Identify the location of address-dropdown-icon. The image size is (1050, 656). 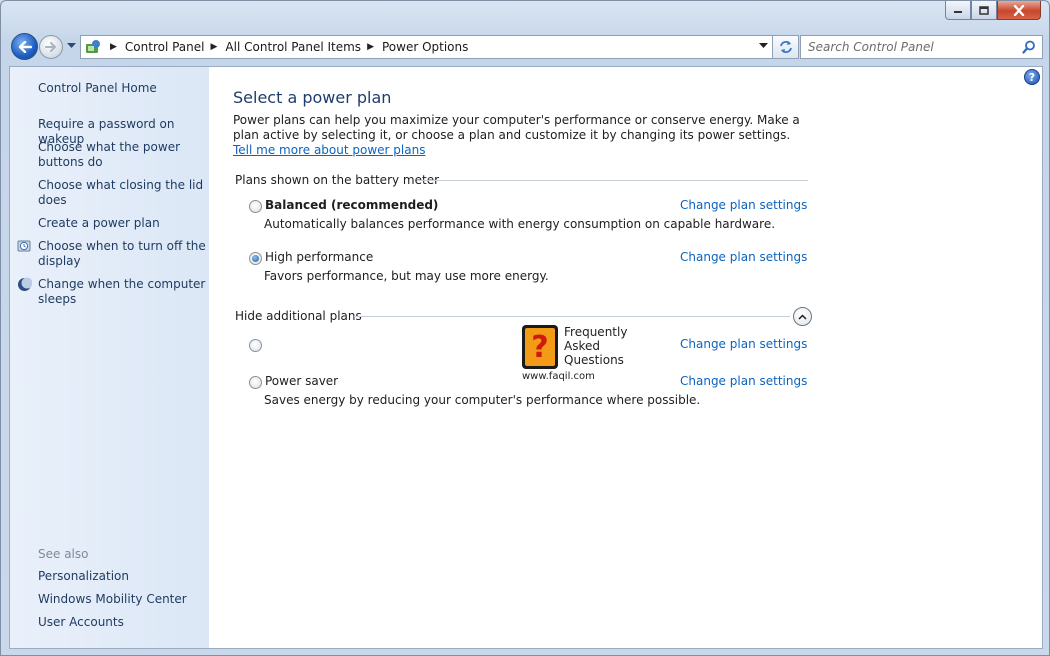
(763, 46).